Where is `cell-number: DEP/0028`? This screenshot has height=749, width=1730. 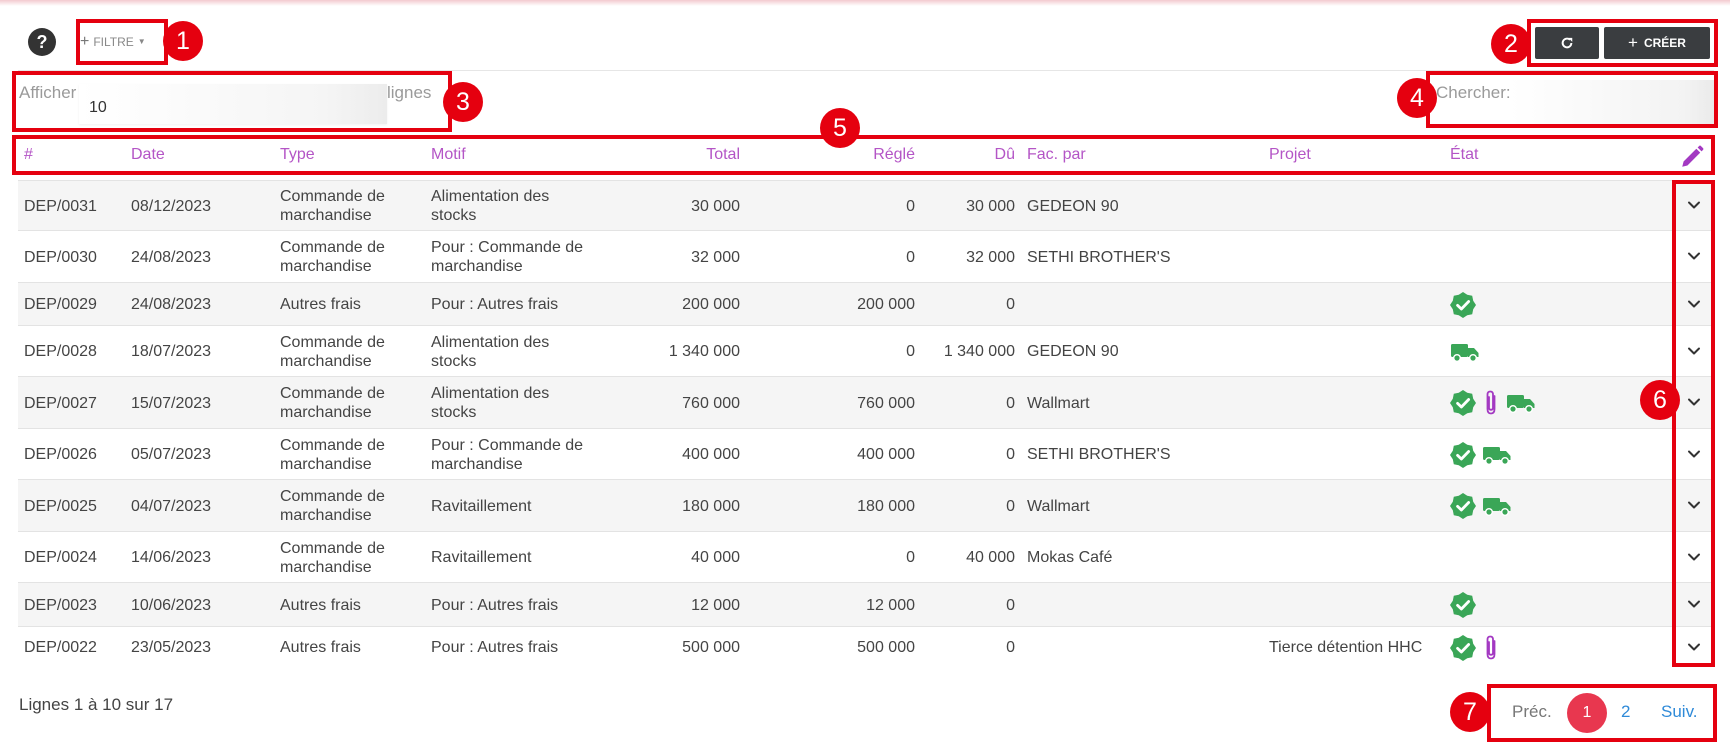
cell-number: DEP/0028 is located at coordinates (60, 351).